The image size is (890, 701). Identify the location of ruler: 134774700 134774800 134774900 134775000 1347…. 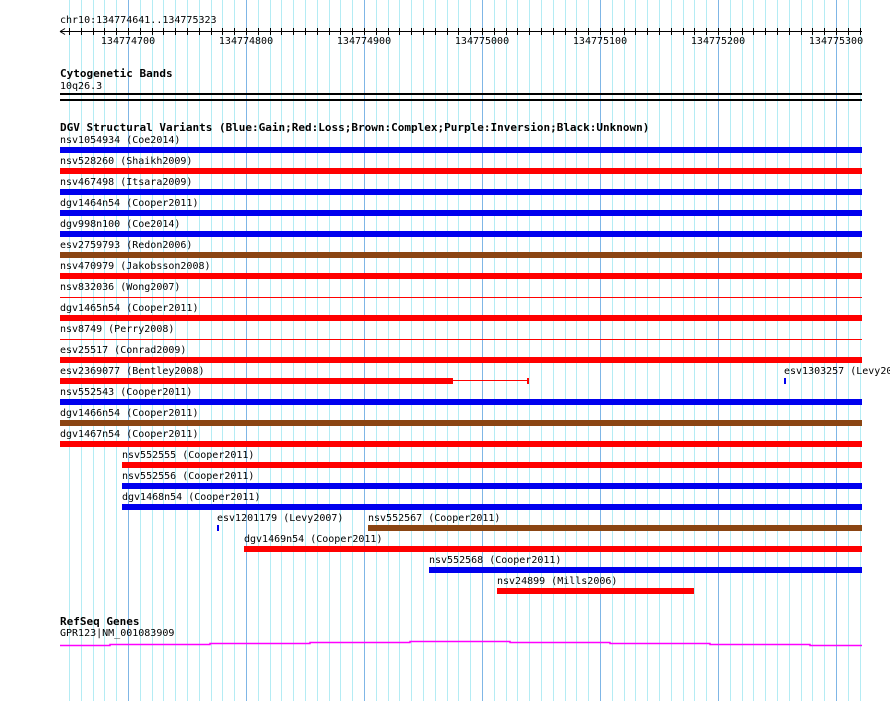
(445, 37).